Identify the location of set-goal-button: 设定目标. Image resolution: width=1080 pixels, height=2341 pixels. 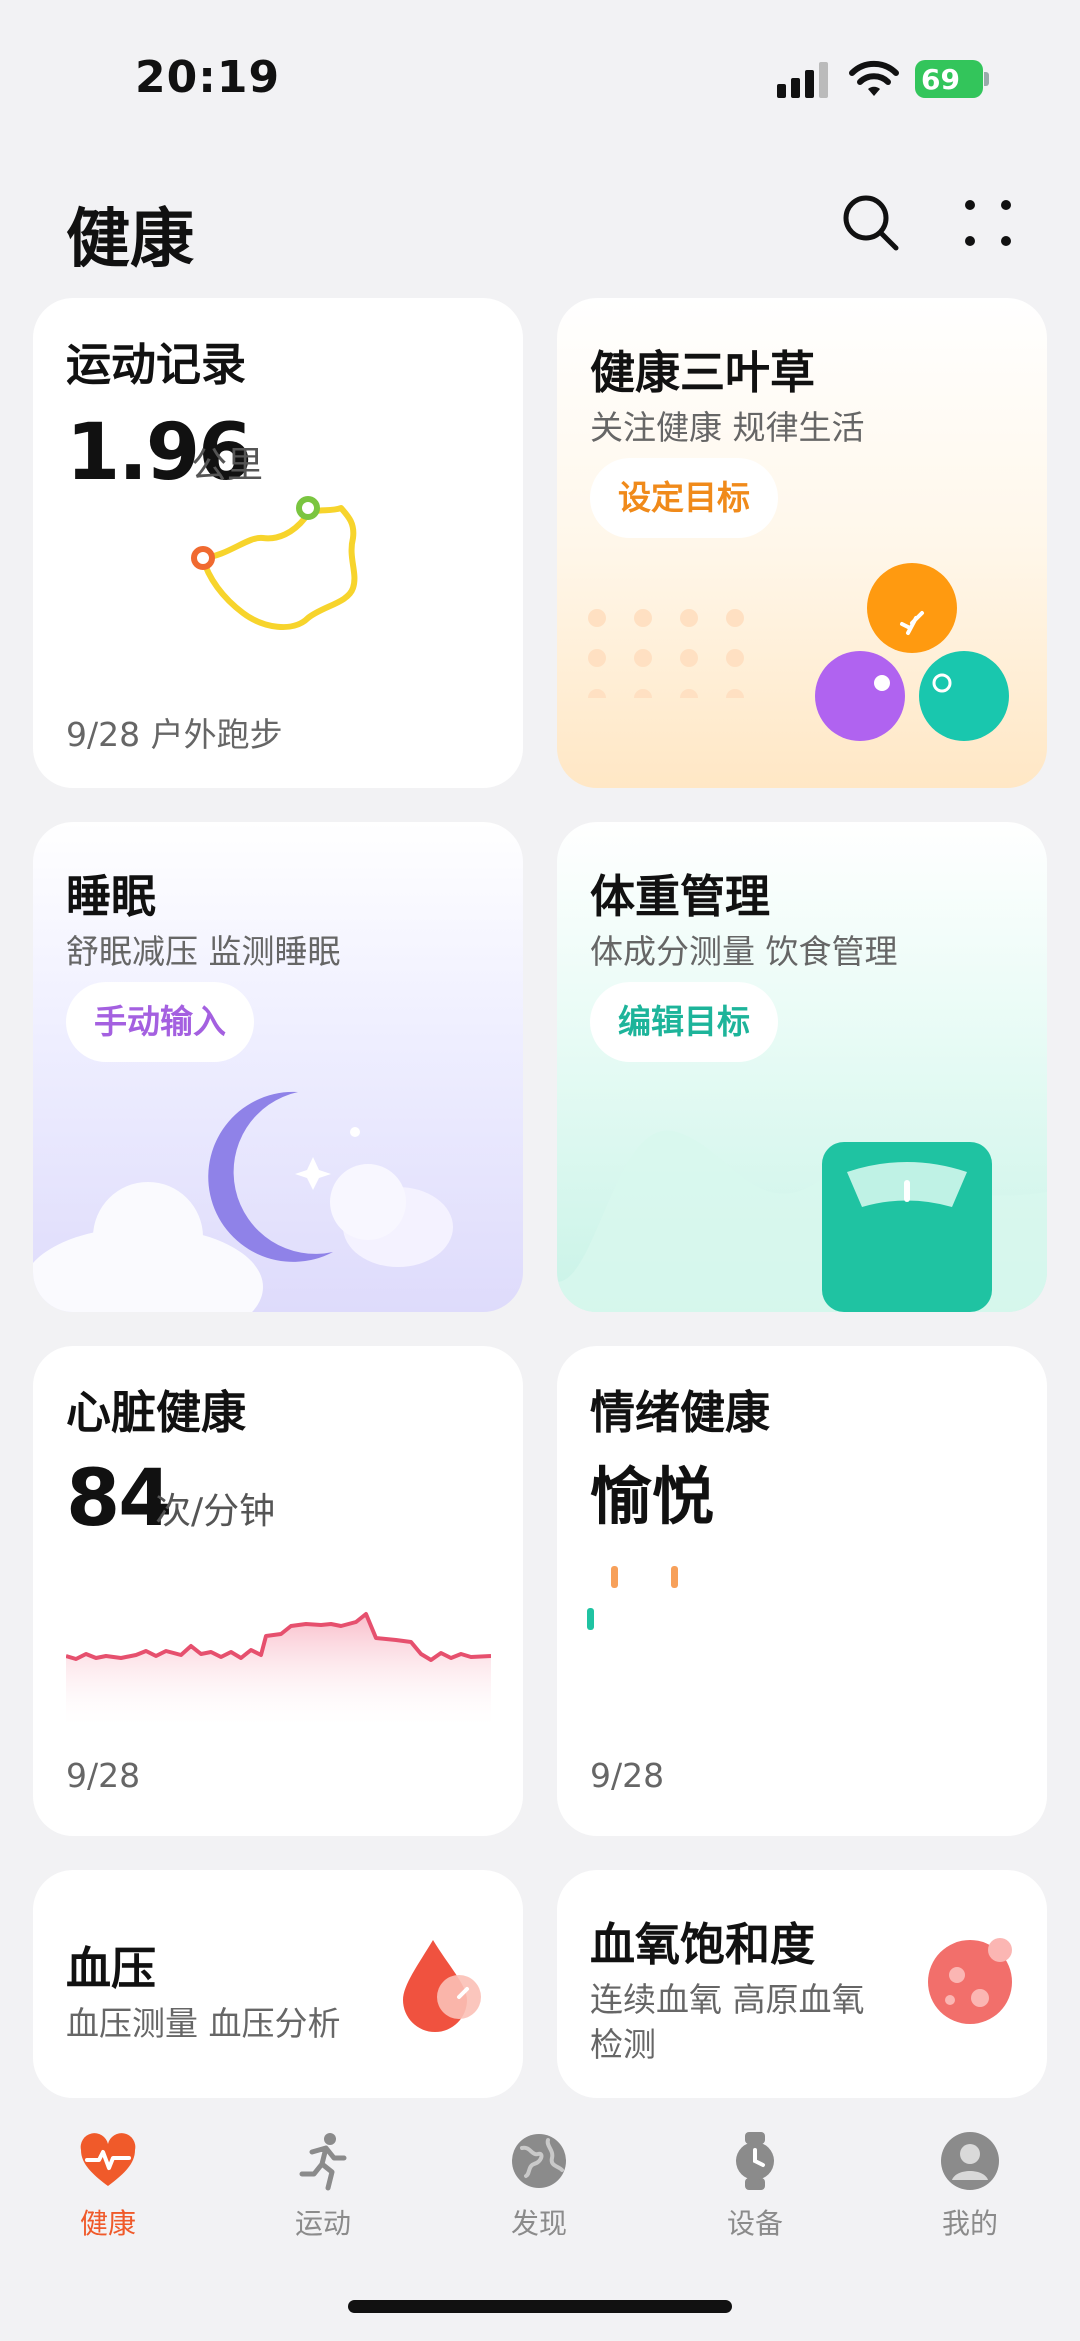
(684, 498).